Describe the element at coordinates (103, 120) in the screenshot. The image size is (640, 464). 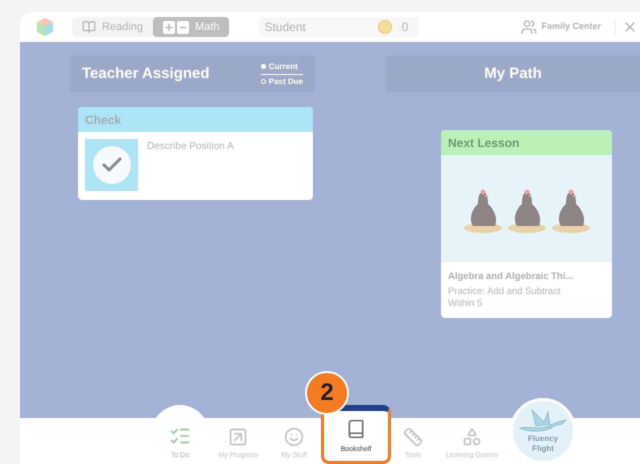
I see `card-header-label: Check` at that location.